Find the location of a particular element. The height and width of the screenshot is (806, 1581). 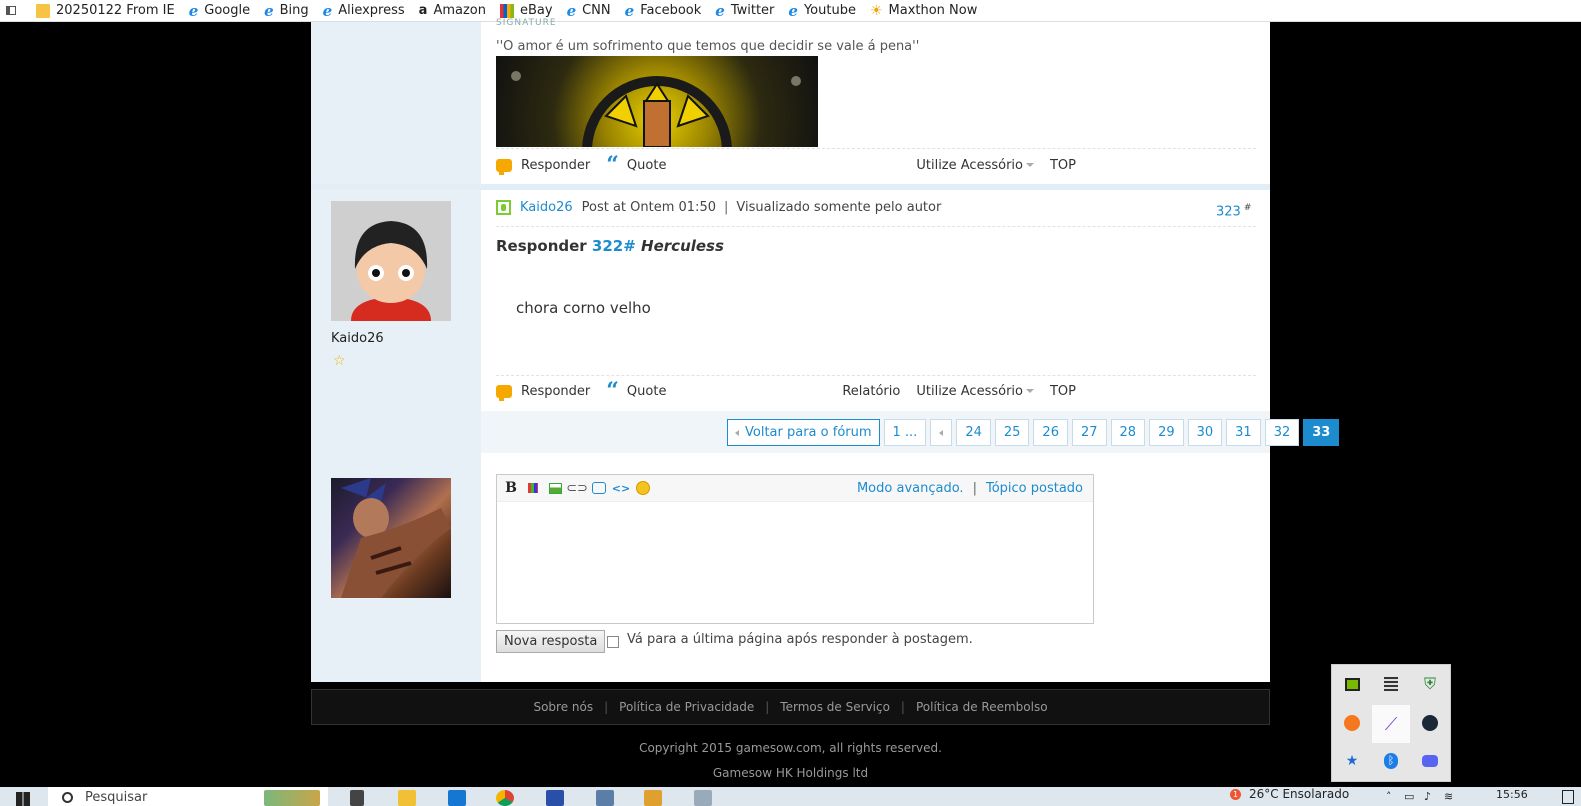

volume-icon: ♪ is located at coordinates (1427, 796).